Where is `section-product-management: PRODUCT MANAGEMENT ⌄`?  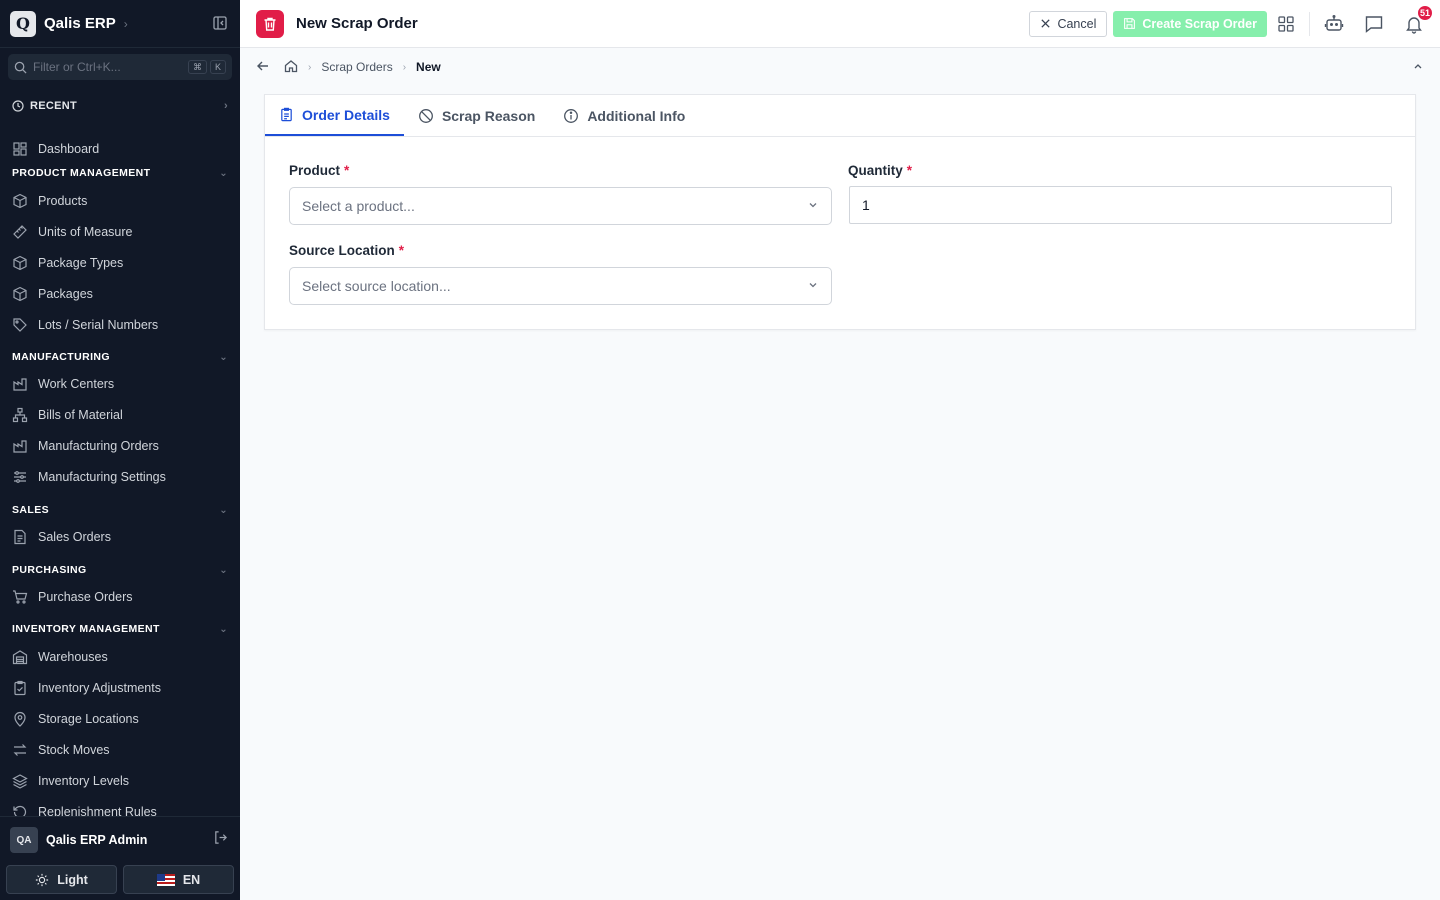 section-product-management: PRODUCT MANAGEMENT ⌄ is located at coordinates (120, 173).